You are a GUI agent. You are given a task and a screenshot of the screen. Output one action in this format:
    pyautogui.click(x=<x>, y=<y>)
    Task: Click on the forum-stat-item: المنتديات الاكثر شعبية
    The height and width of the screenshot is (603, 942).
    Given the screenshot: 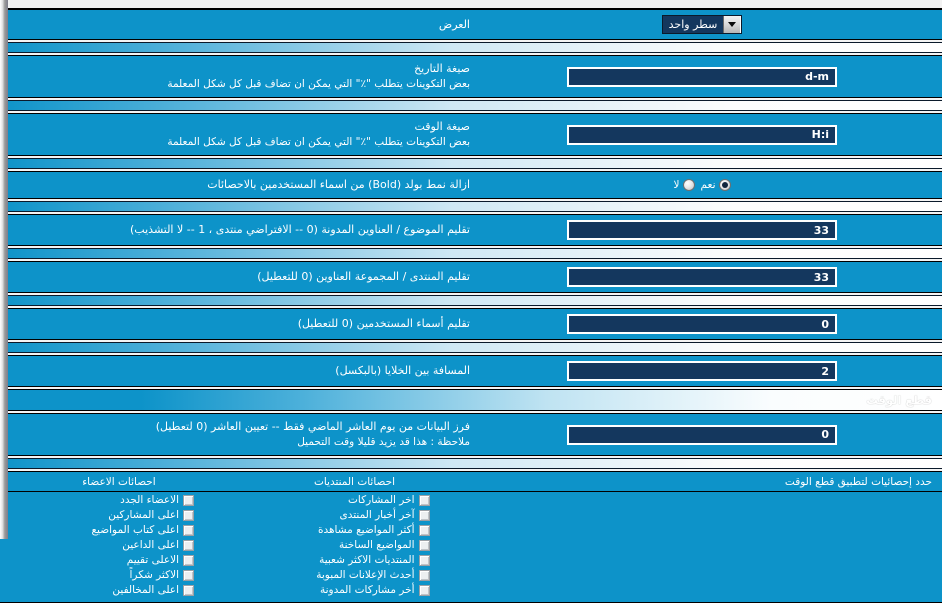 What is the action you would take?
    pyautogui.click(x=355, y=560)
    